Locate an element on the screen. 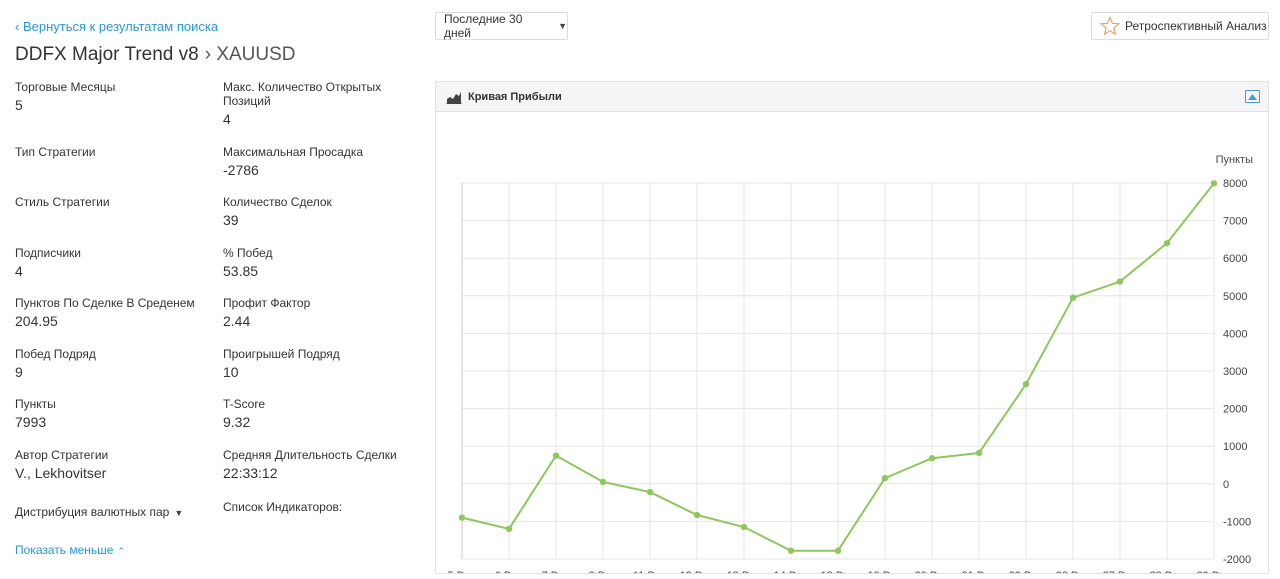  stat-value: 53.85 is located at coordinates (241, 271).